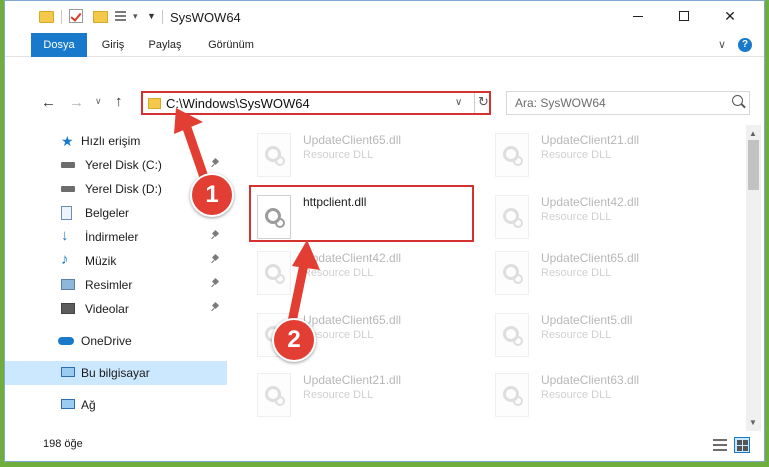 The height and width of the screenshot is (467, 769). I want to click on file-item: UpdateClient63.dll Resource DLL, so click(584, 397).